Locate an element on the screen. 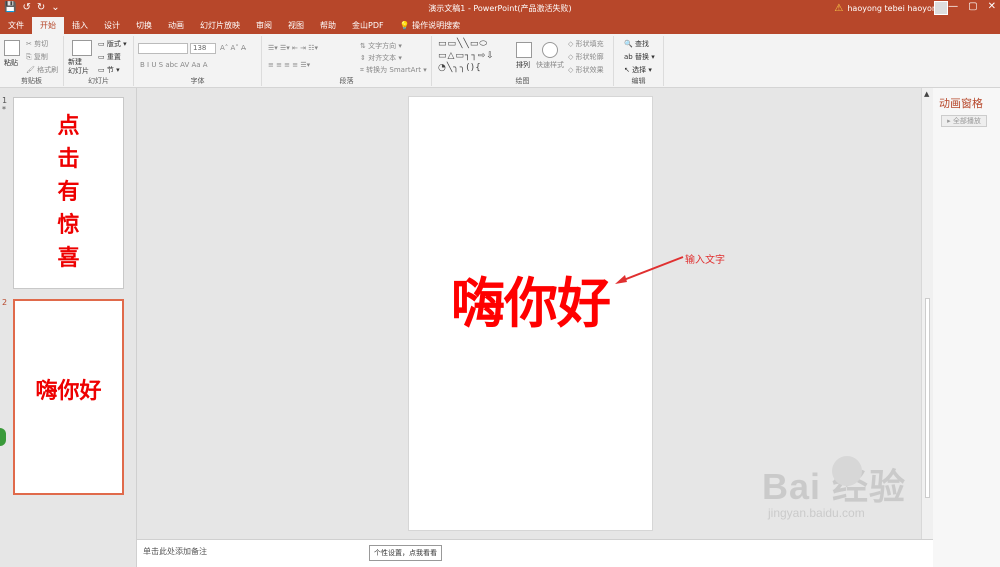 The width and height of the screenshot is (1000, 567). text-direction-label: 文字方向 is located at coordinates (382, 46).